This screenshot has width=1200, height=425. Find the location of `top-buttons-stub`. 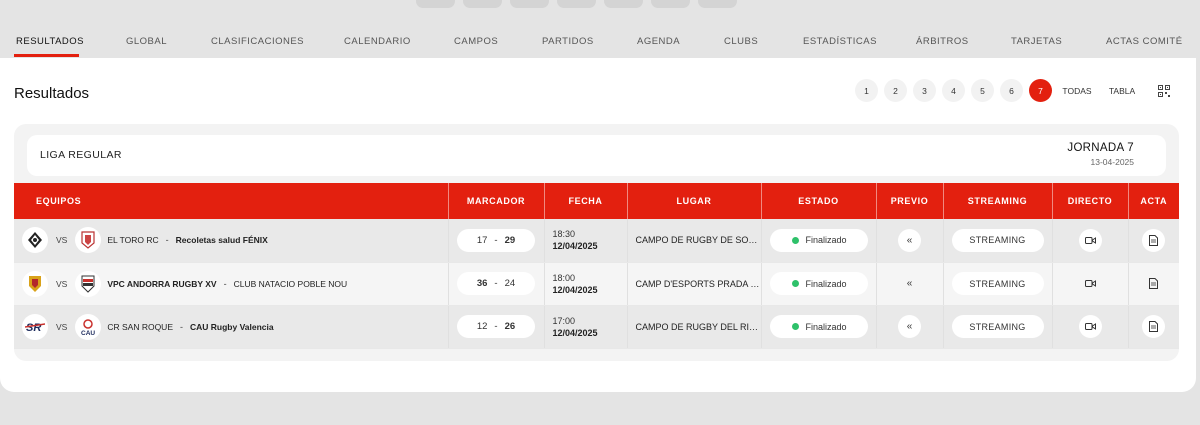

top-buttons-stub is located at coordinates (576, 4).